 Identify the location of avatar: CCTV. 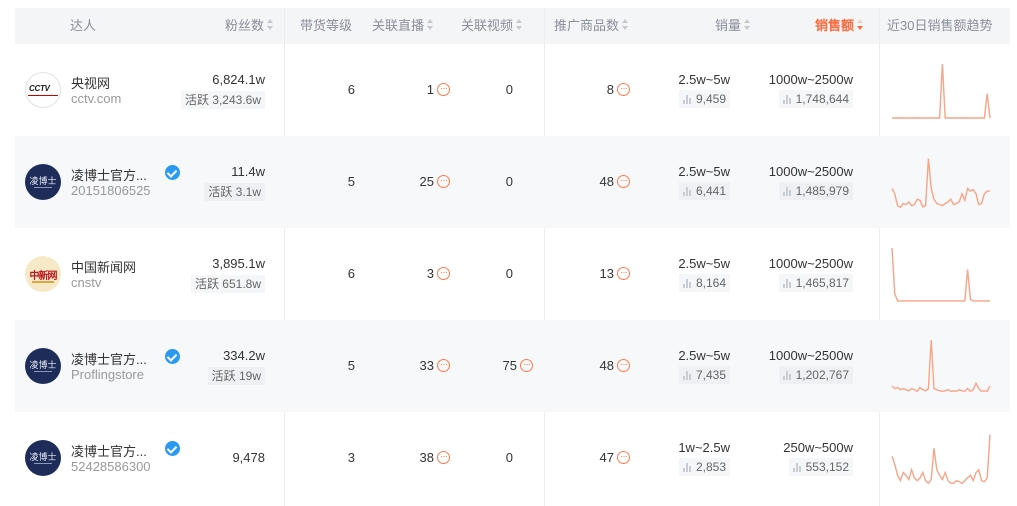
(43, 90).